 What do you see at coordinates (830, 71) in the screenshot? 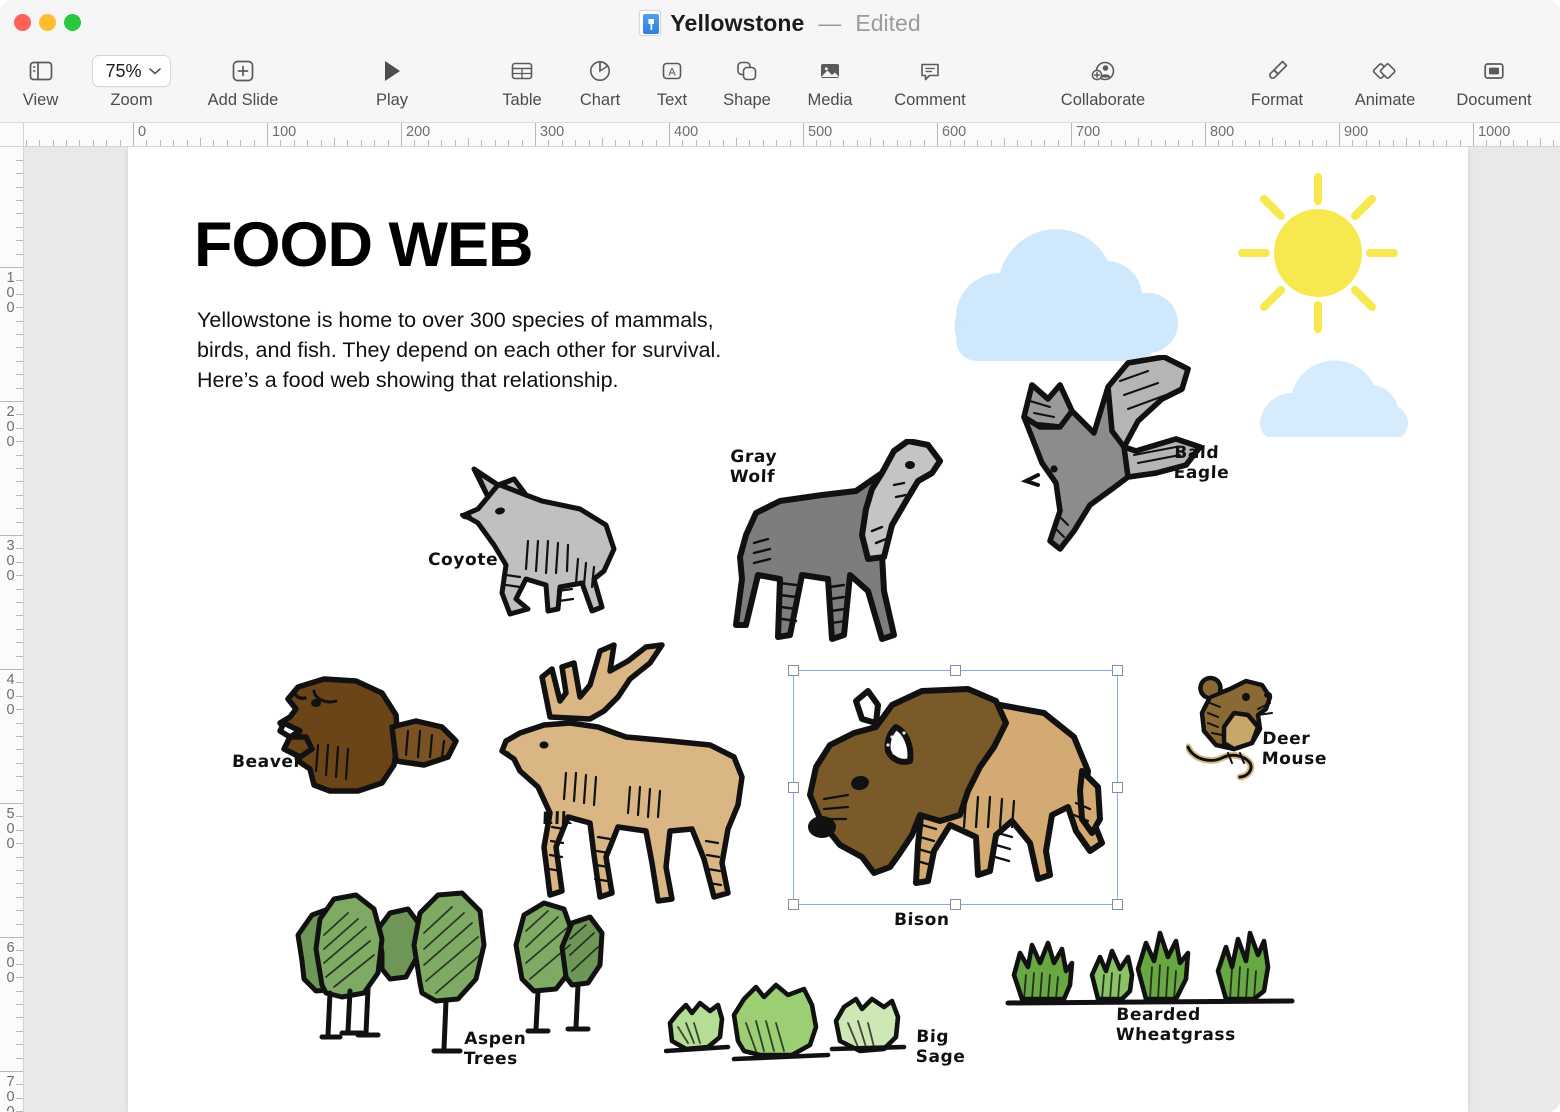
I see `photo-icon` at bounding box center [830, 71].